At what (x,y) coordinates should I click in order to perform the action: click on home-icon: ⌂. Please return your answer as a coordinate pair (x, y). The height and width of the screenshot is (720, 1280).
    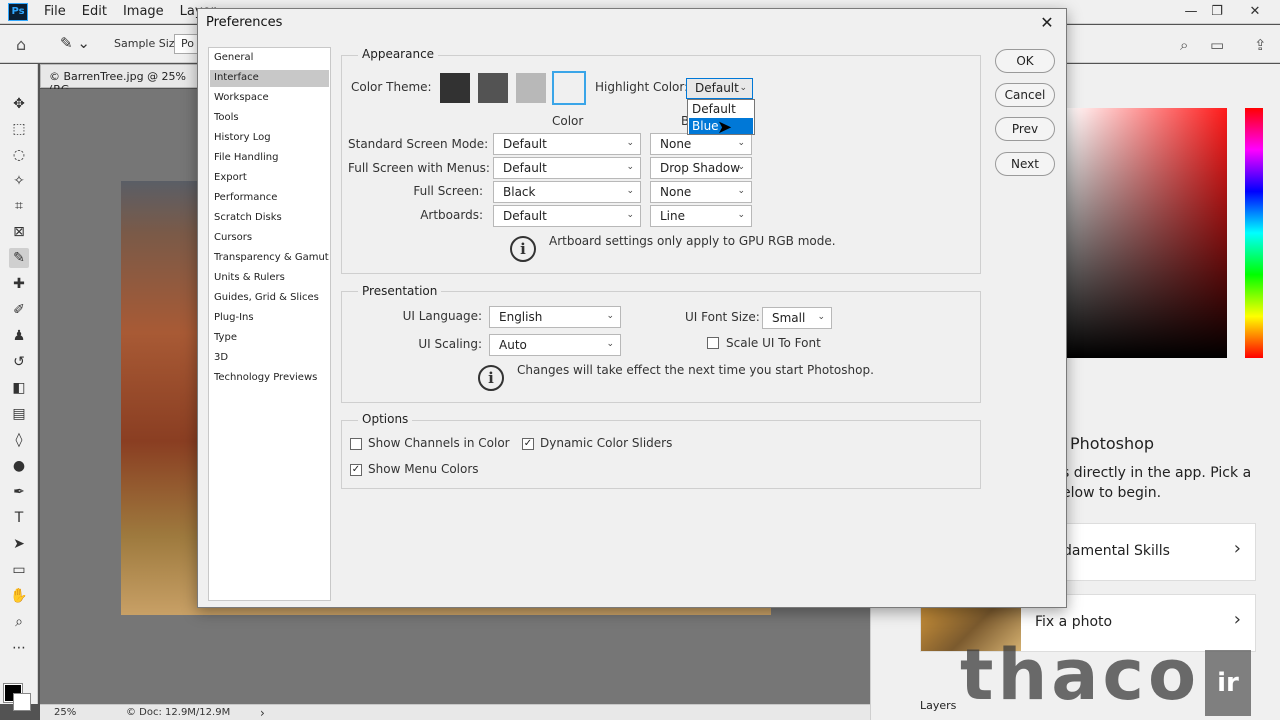
    Looking at the image, I should click on (21, 44).